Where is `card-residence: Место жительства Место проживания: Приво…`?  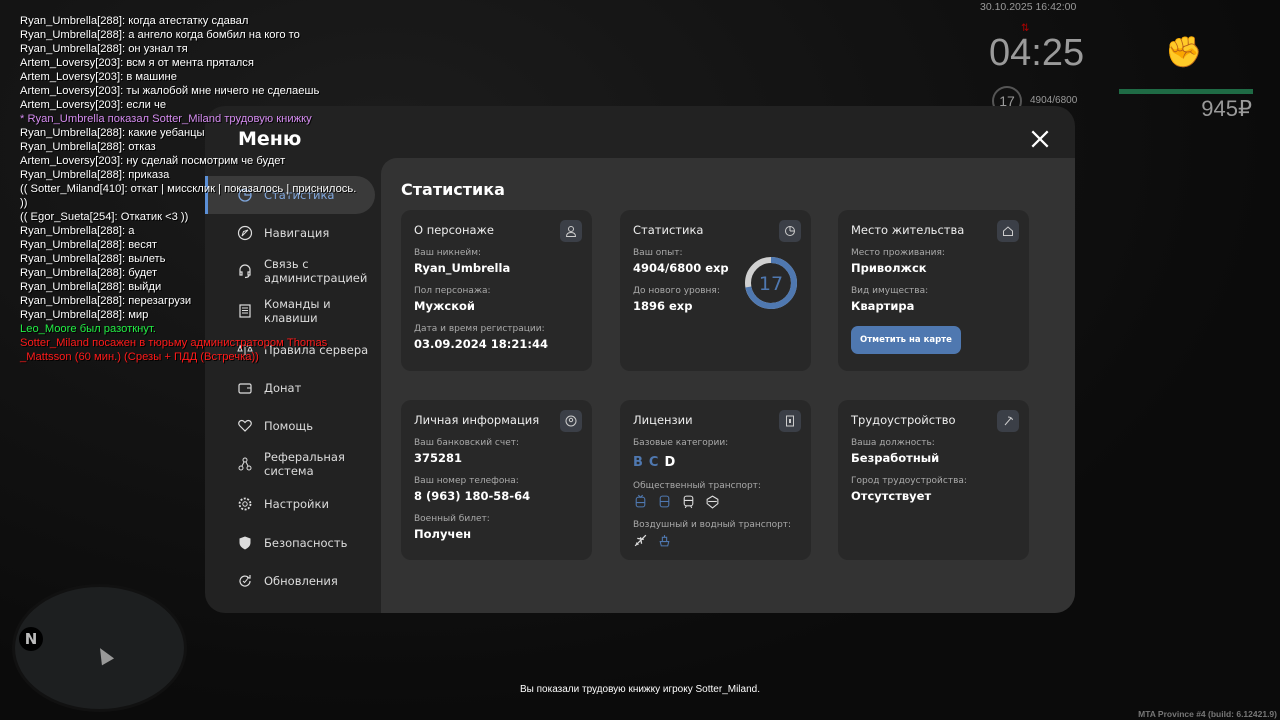
card-residence: Место жительства Место проживания: Приво… is located at coordinates (933, 290).